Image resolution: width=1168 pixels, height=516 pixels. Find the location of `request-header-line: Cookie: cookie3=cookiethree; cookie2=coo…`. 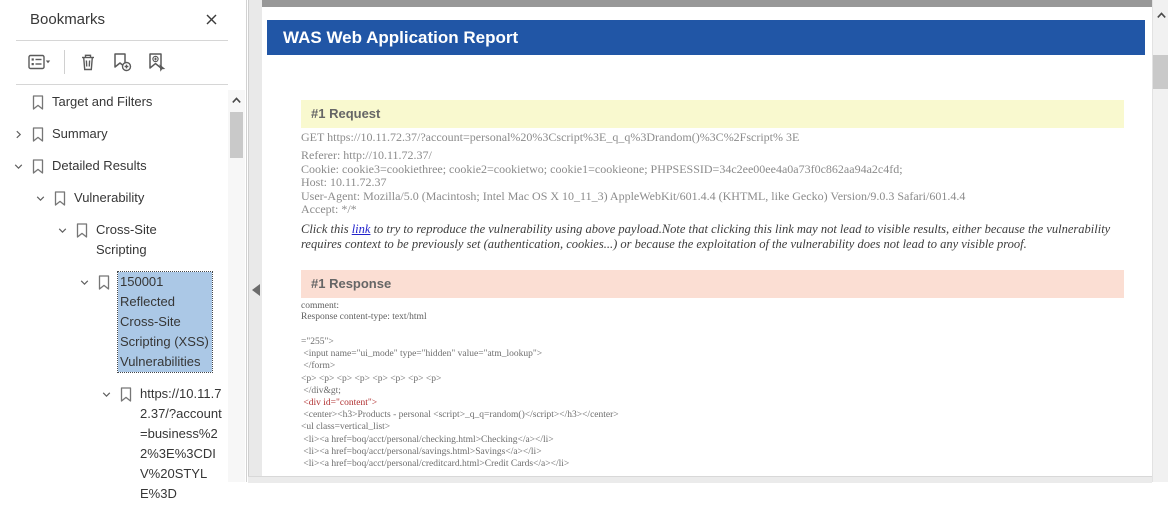

request-header-line: Cookie: cookie3=cookiethree; cookie2=coo… is located at coordinates (633, 170).